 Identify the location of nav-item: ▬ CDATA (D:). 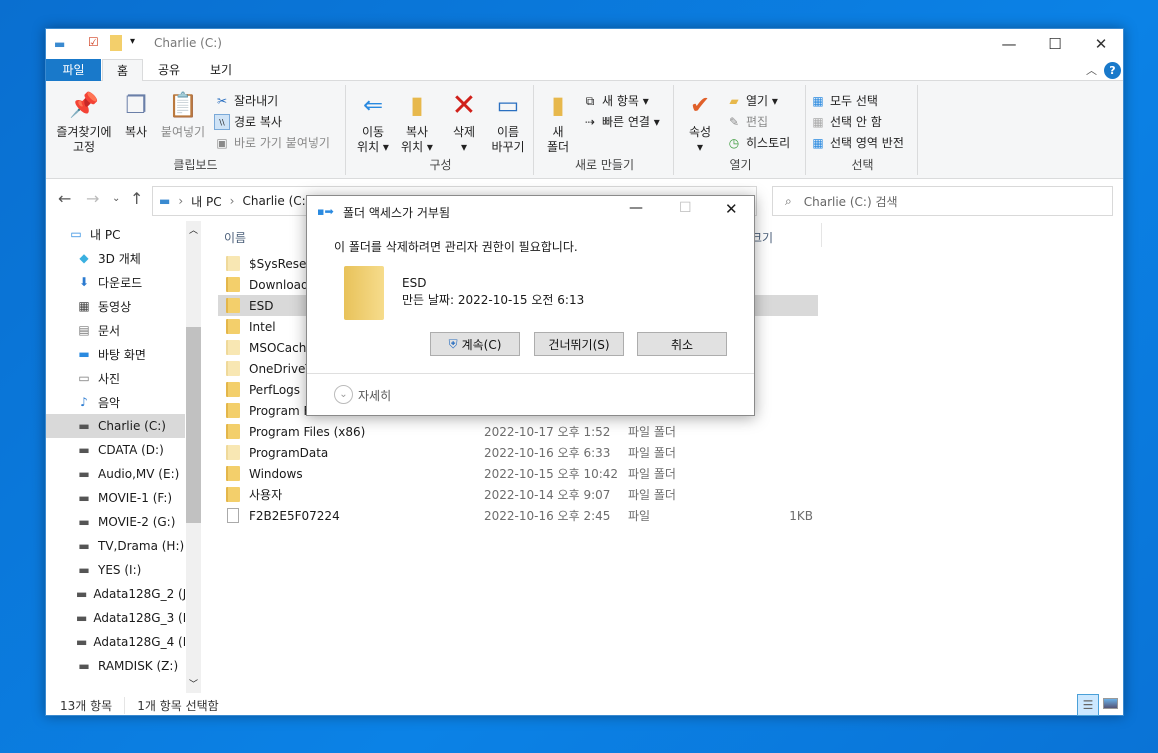
(115, 450).